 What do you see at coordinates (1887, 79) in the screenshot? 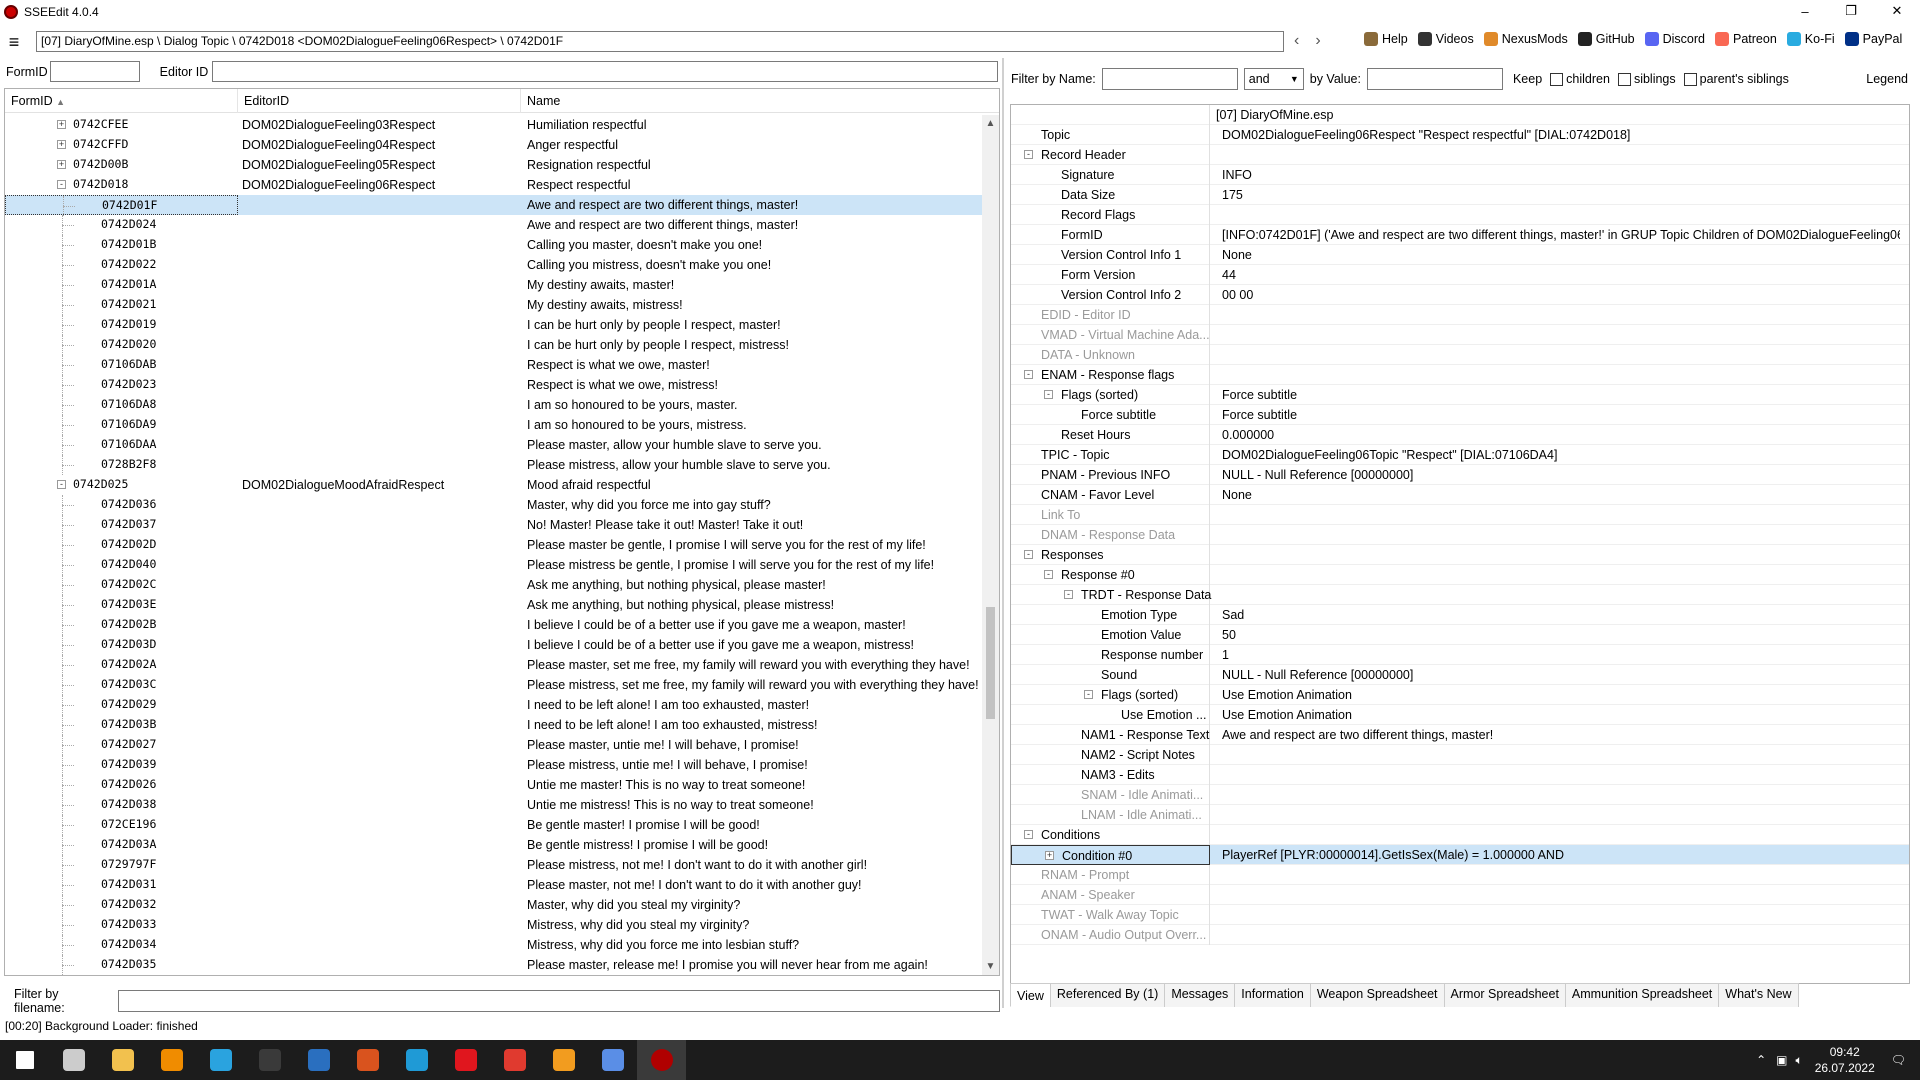
I see `legend-button: Legend` at bounding box center [1887, 79].